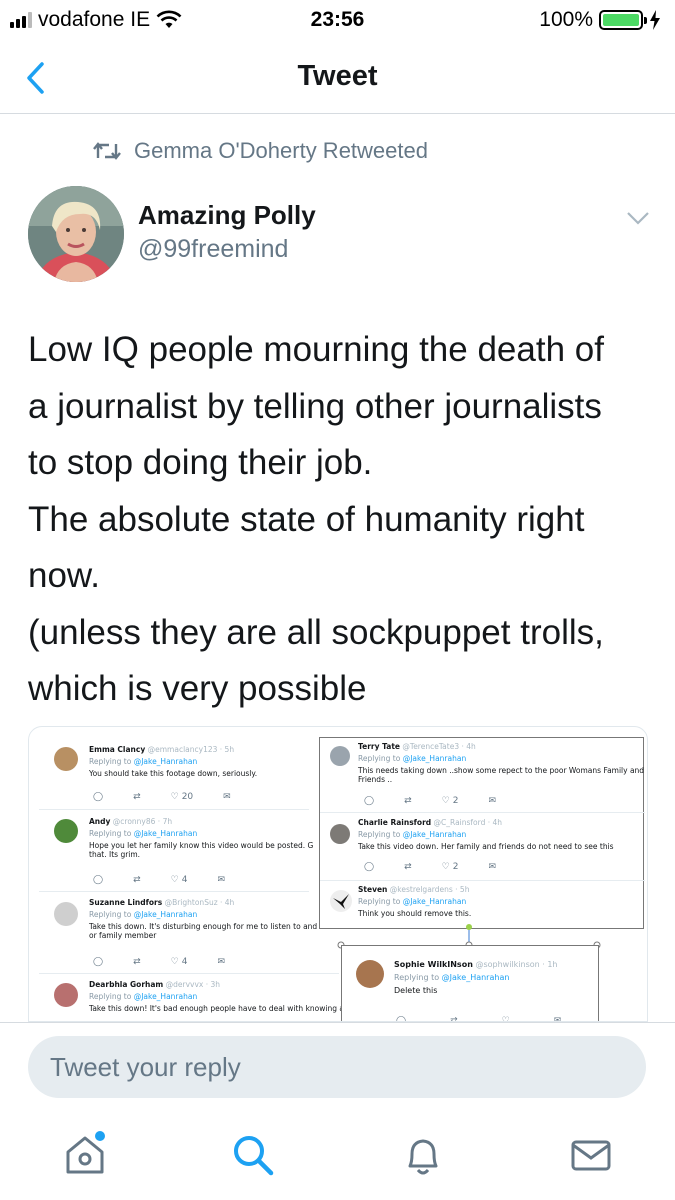 Image resolution: width=675 pixels, height=1200 pixels. I want to click on bird-avatar-icon, so click(341, 901).